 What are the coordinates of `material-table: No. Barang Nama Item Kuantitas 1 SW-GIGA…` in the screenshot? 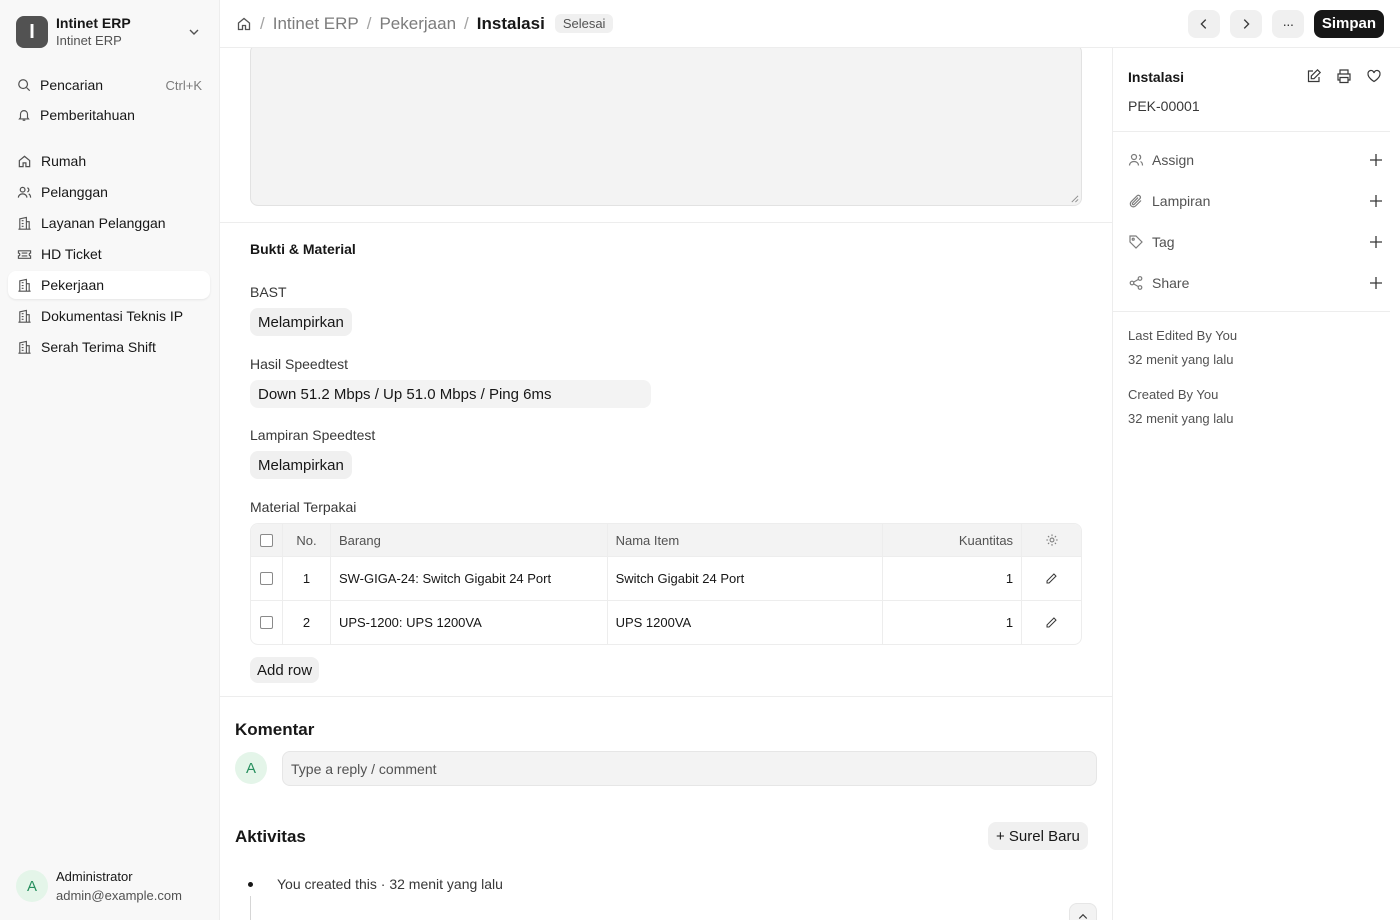 It's located at (666, 584).